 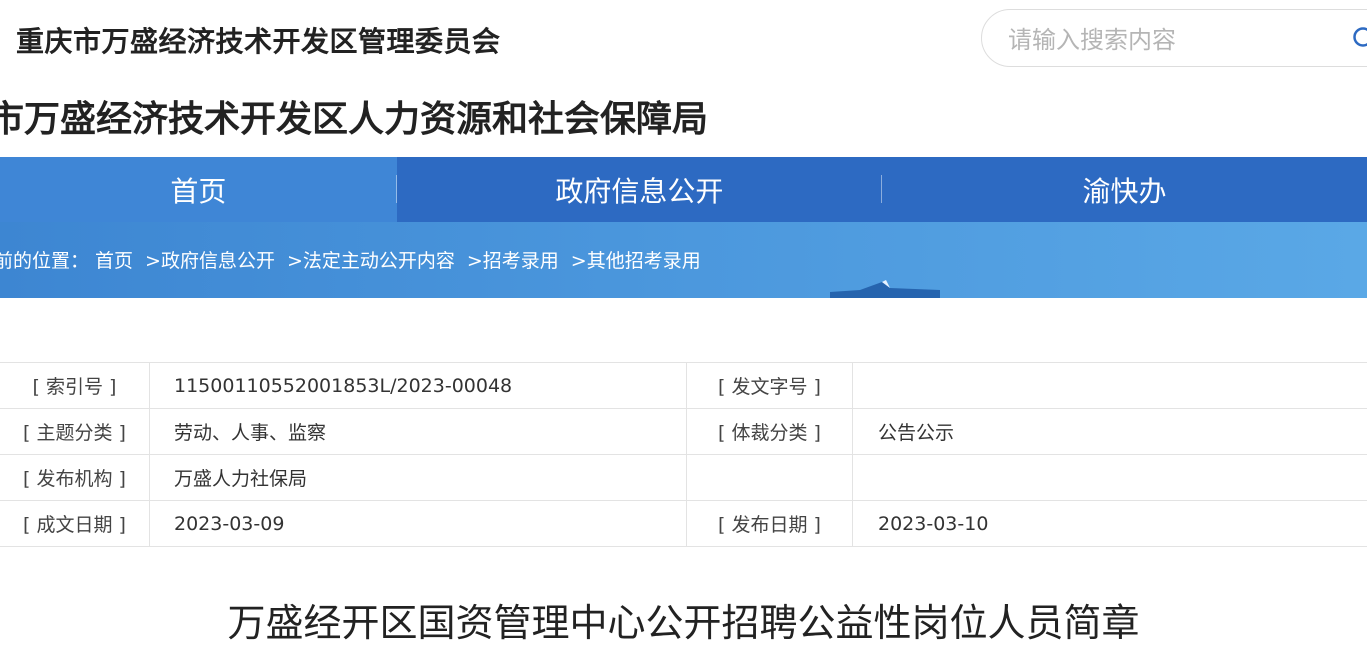 I want to click on nav-item-home: 首页, so click(x=198, y=189).